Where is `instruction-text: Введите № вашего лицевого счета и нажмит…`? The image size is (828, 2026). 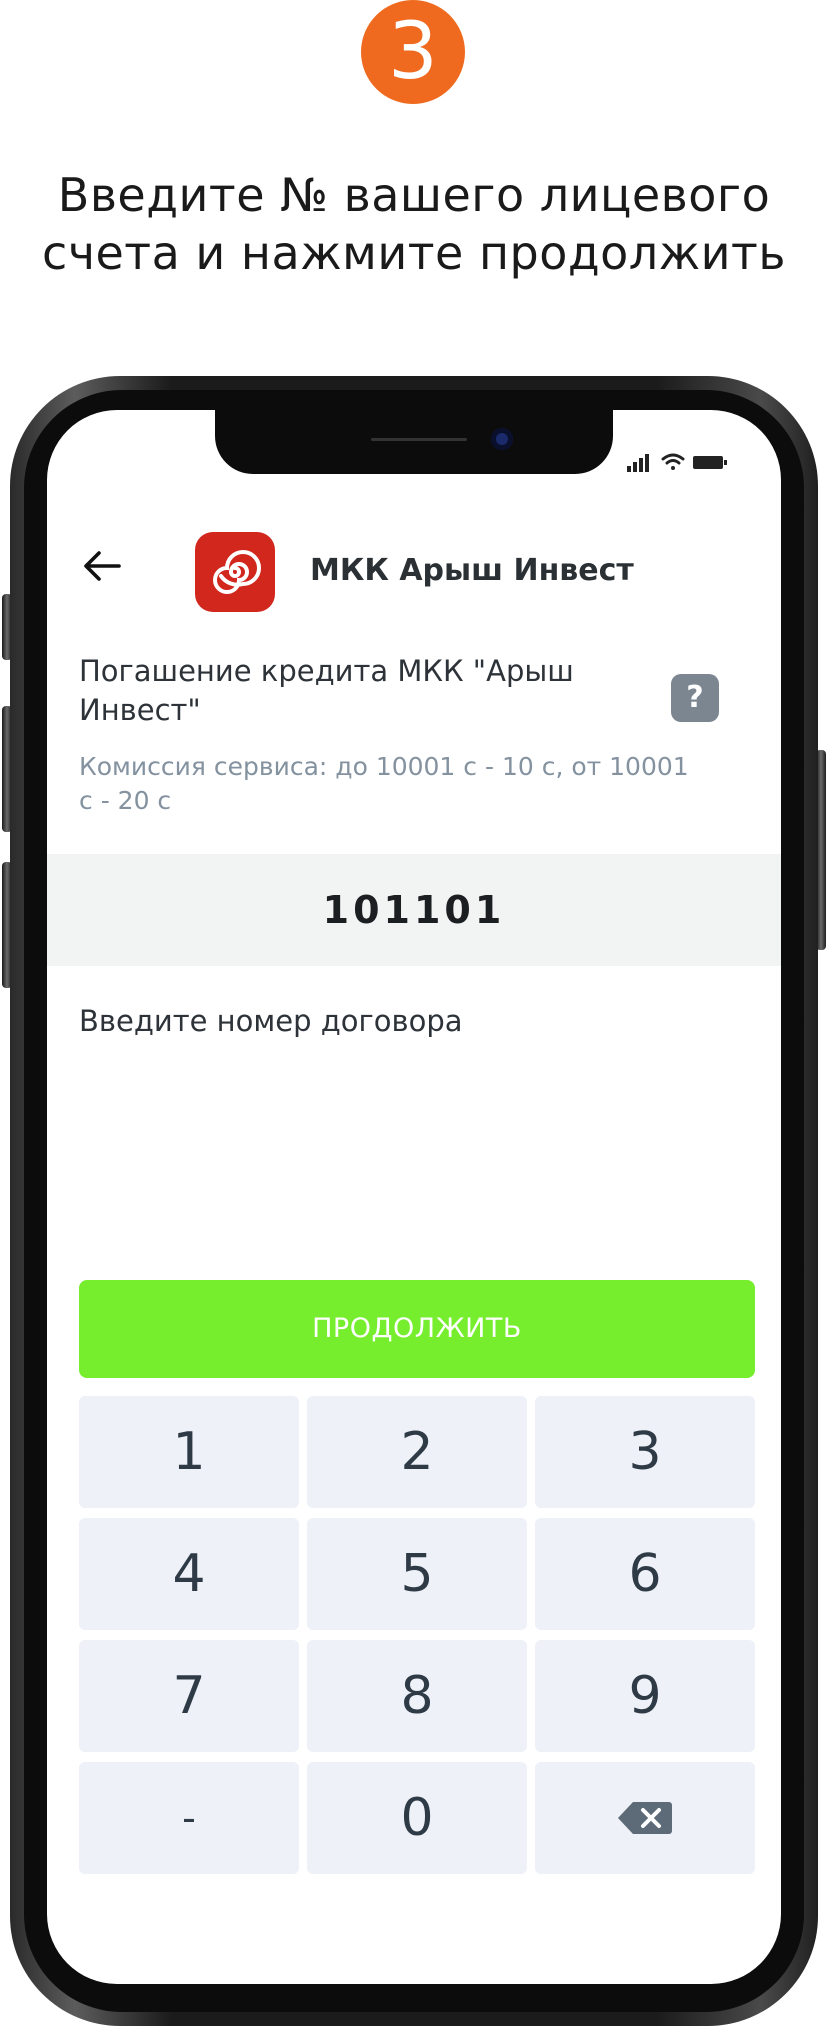 instruction-text: Введите № вашего лицевого счета и нажмит… is located at coordinates (414, 224).